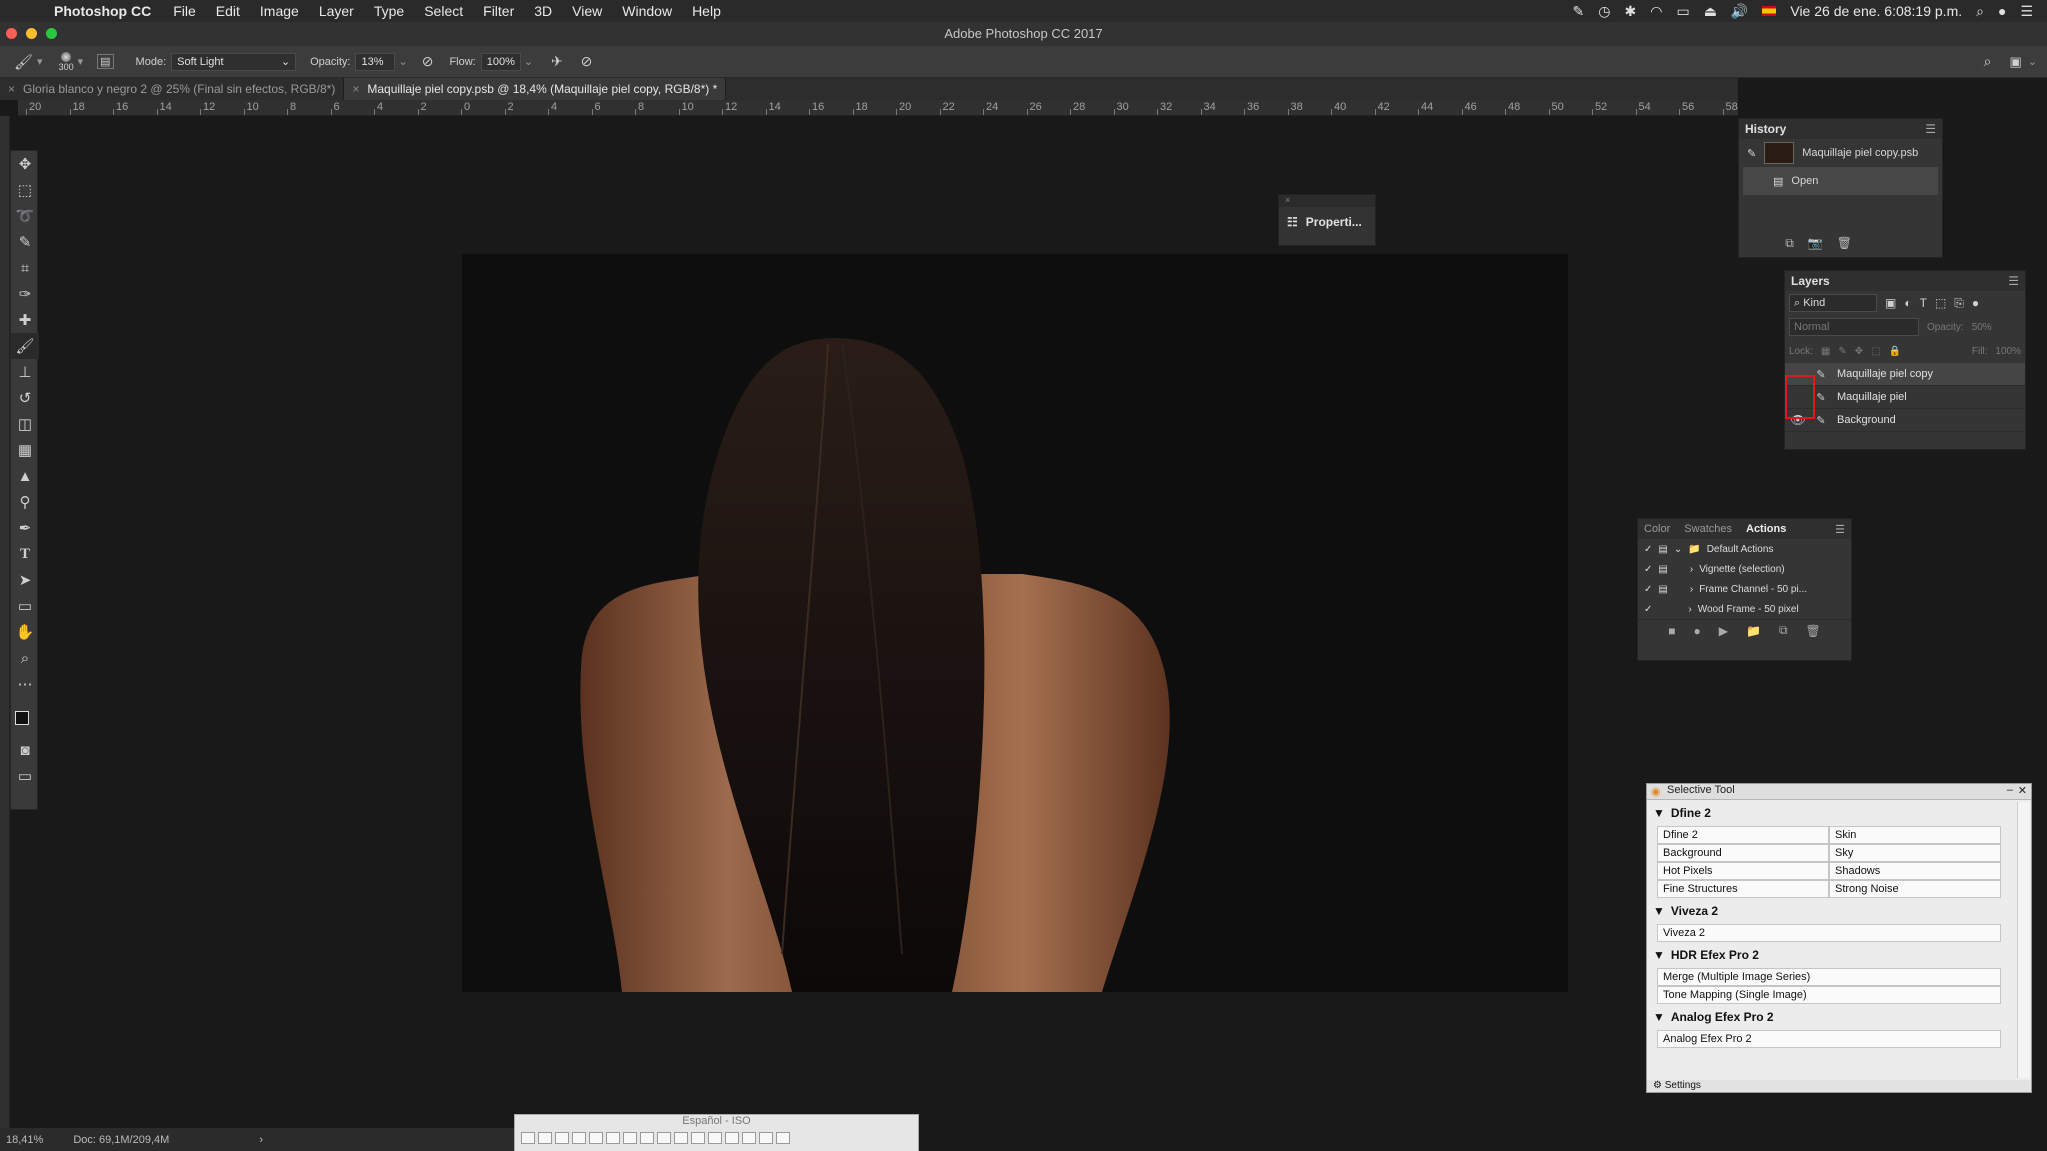 This screenshot has width=2047, height=1151. What do you see at coordinates (1751, 153) in the screenshot?
I see `history-brush-source-icon: ✎` at bounding box center [1751, 153].